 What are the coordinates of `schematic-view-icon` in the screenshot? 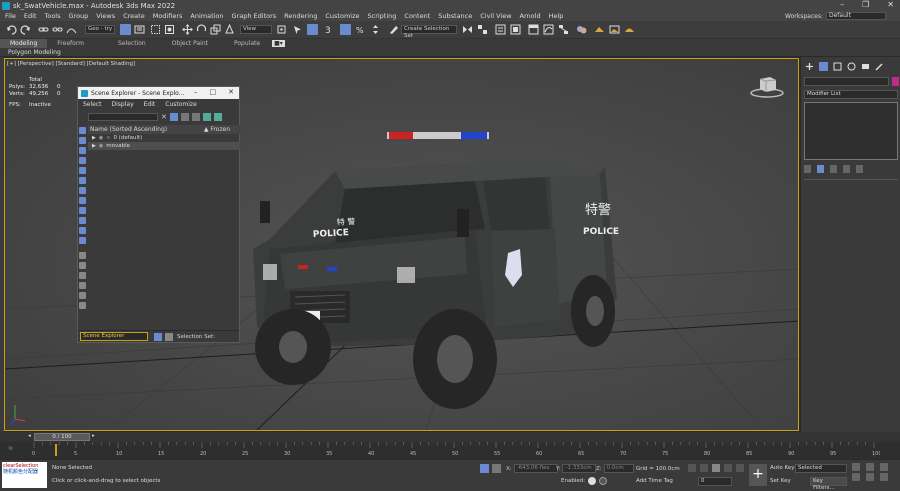 It's located at (563, 29).